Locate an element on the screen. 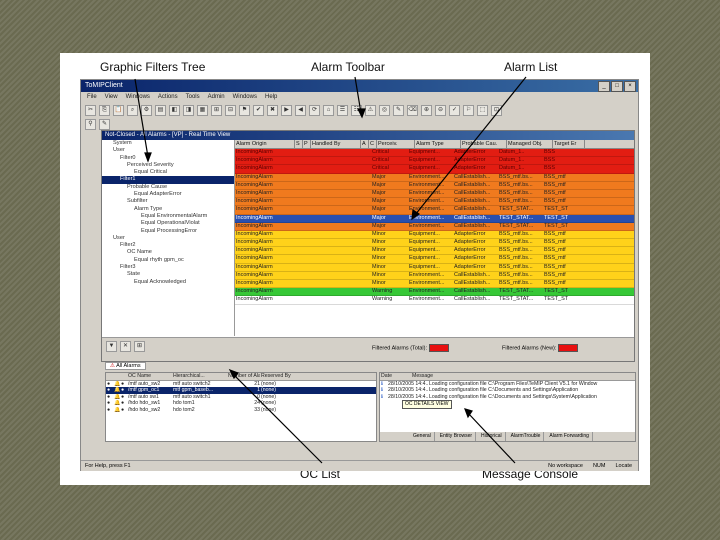  arrow-alarm-toolbar-head is located at coordinates (361, 113).